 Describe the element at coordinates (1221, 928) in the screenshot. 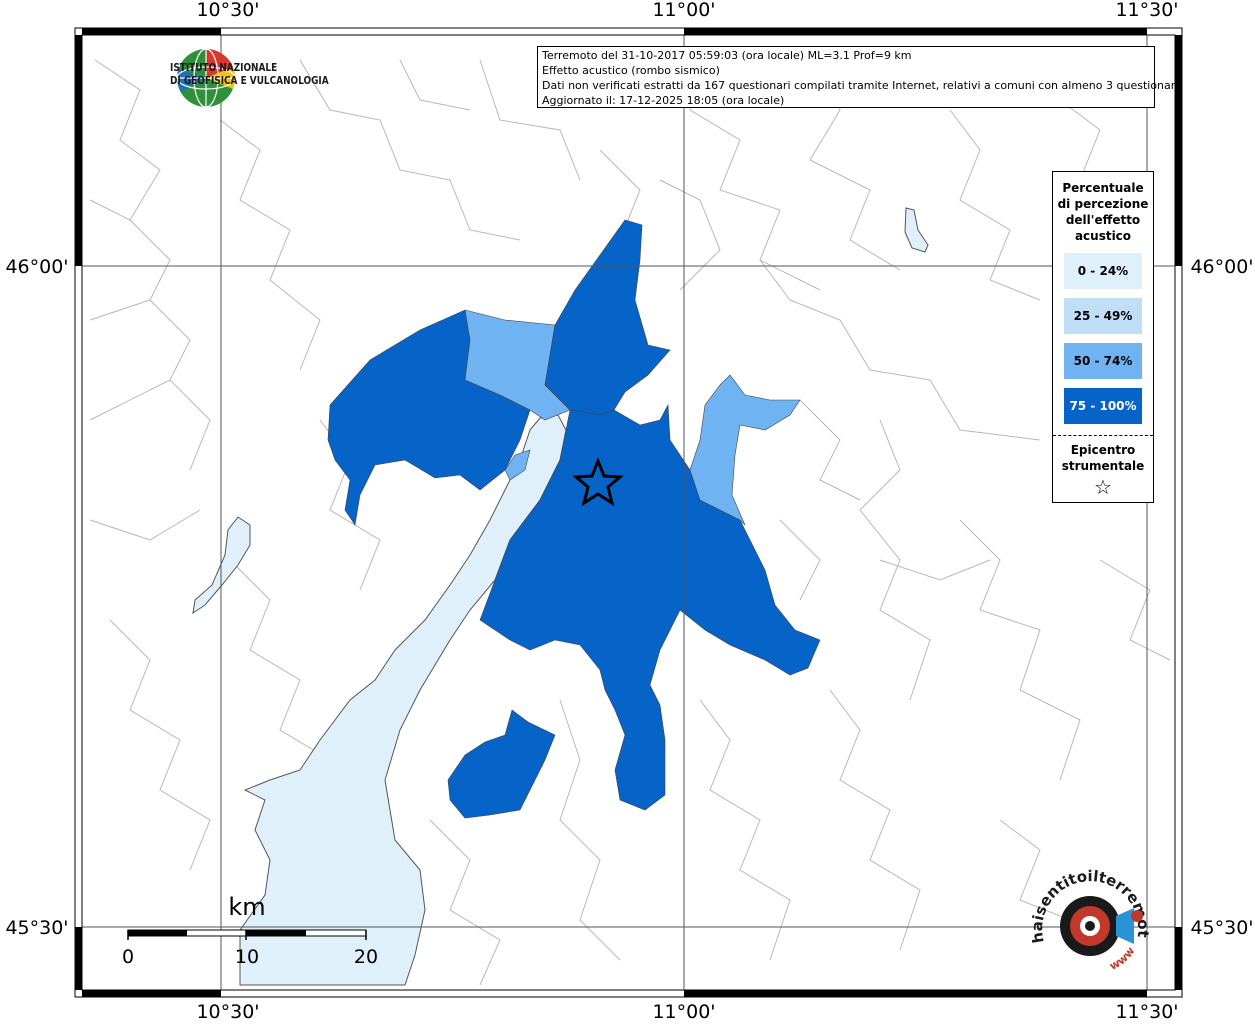

I see `lat-label-right-2: 45°30'` at that location.